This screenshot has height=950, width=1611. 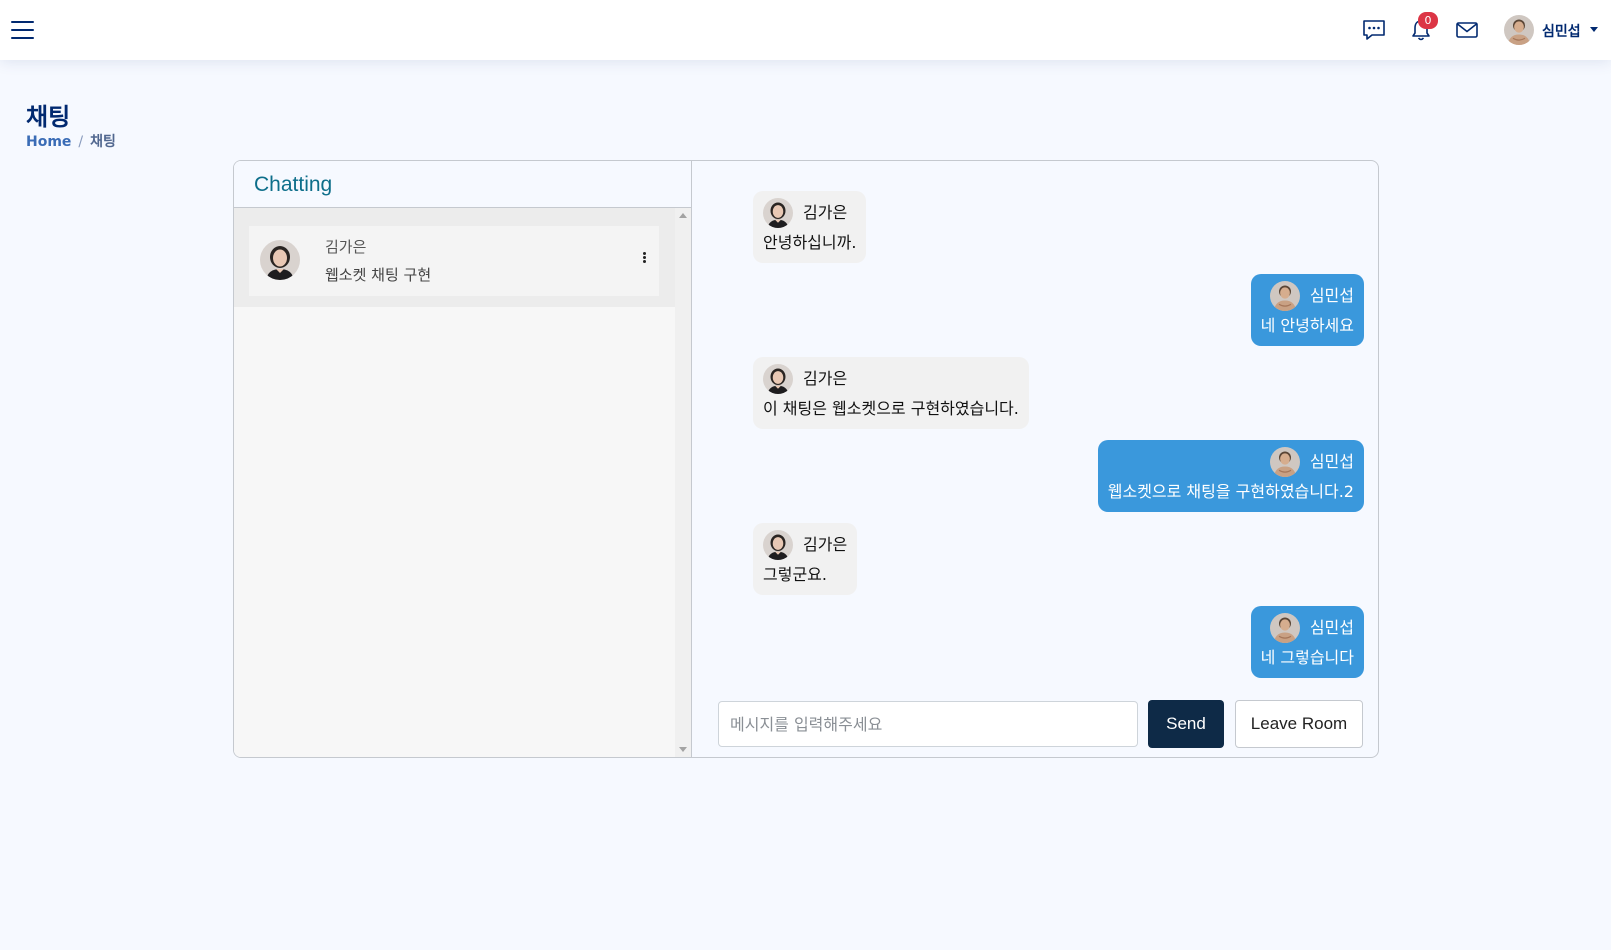 I want to click on message-incoming: 김가은 이 채팅은 웹소켓으로 구현하였습니다., so click(x=891, y=393).